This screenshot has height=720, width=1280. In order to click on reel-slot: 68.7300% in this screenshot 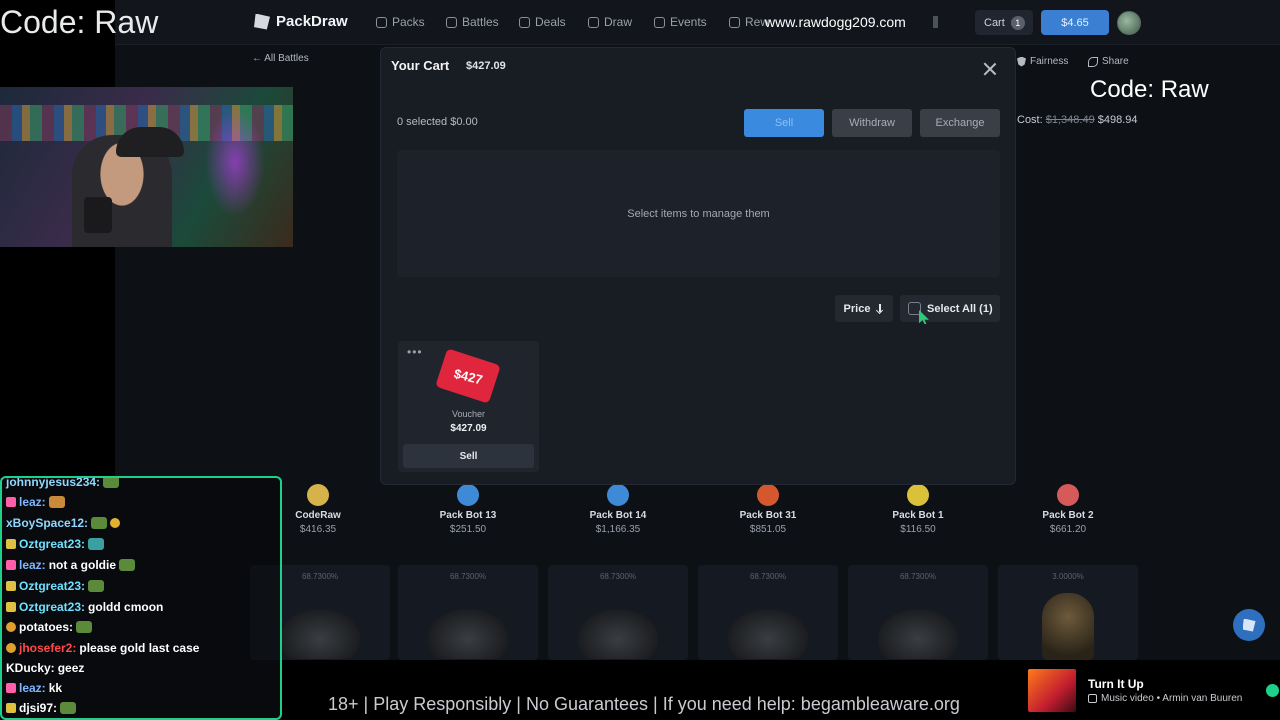, I will do `click(618, 612)`.